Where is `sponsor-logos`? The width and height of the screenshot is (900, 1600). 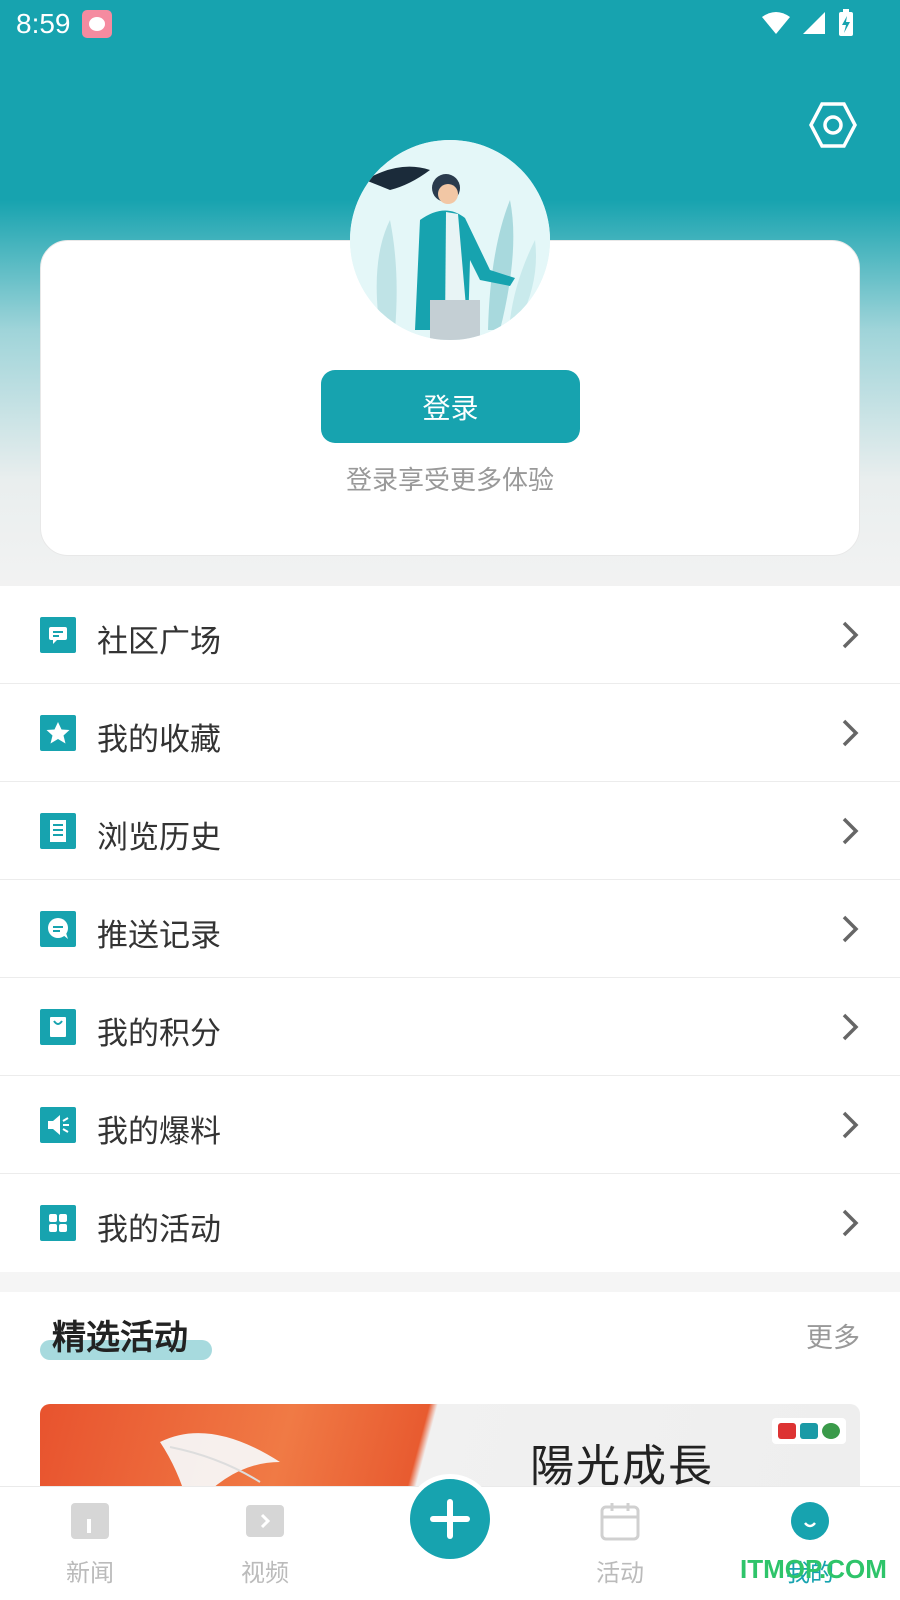 sponsor-logos is located at coordinates (809, 1431).